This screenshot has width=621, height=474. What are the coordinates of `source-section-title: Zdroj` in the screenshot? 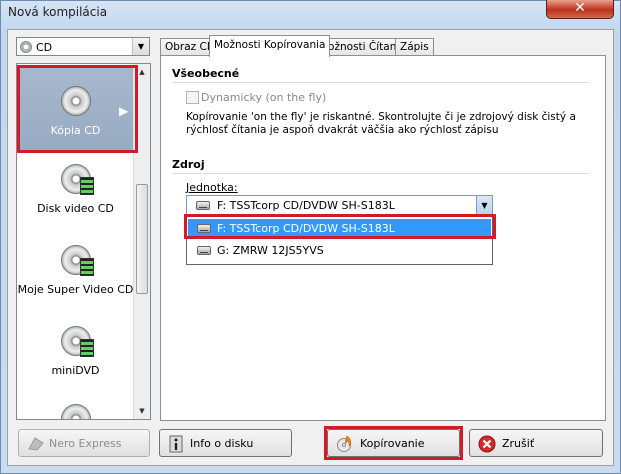 It's located at (188, 164).